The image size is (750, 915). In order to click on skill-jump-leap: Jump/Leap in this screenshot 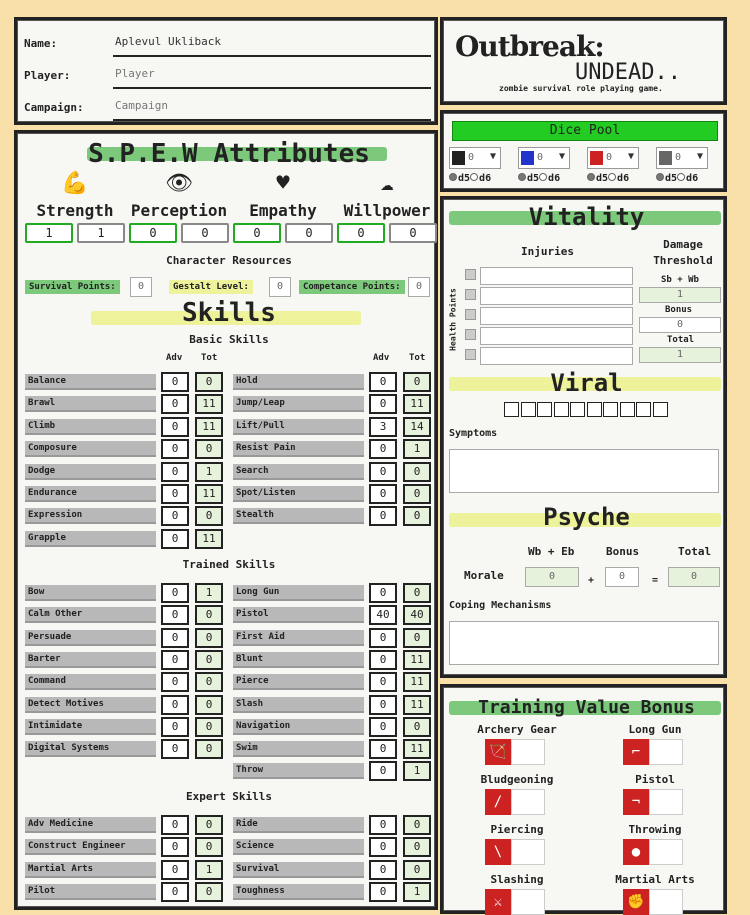, I will do `click(298, 404)`.